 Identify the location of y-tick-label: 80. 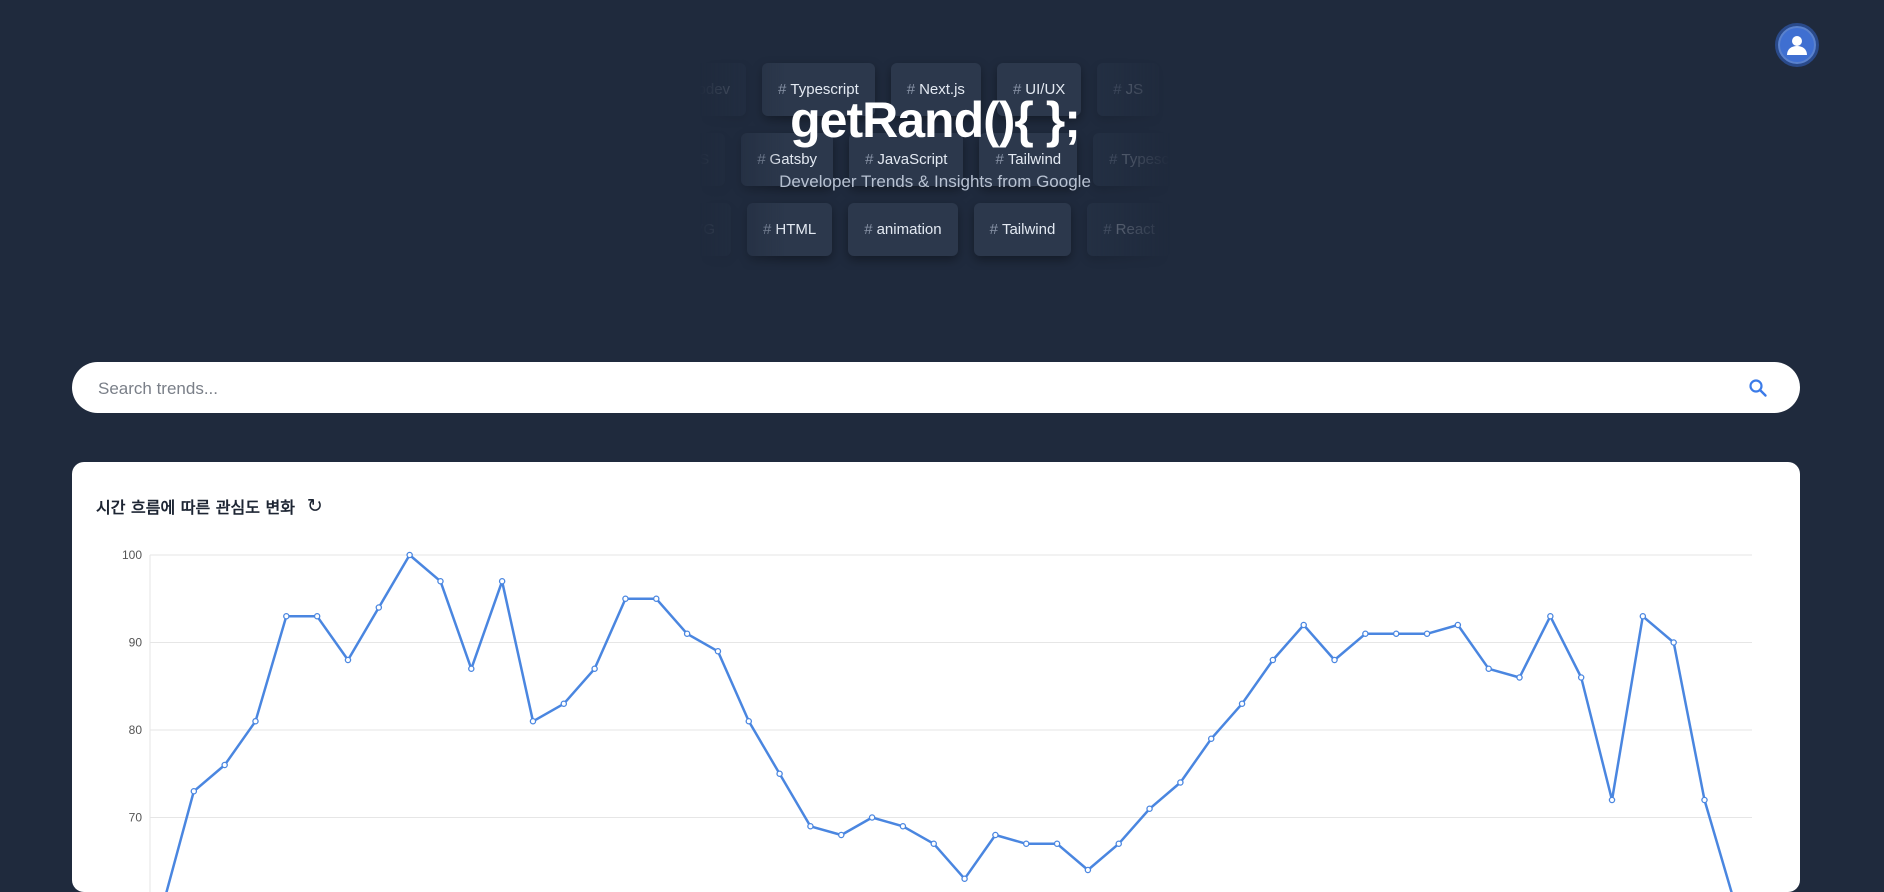
(136, 730).